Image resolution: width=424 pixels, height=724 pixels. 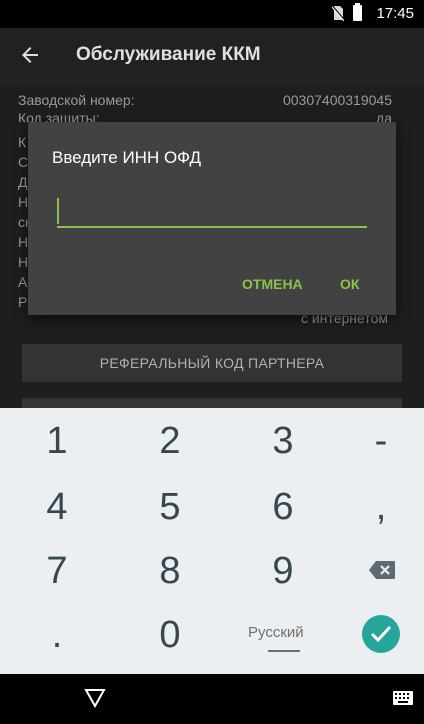 I want to click on key-0: 0, so click(x=170, y=635).